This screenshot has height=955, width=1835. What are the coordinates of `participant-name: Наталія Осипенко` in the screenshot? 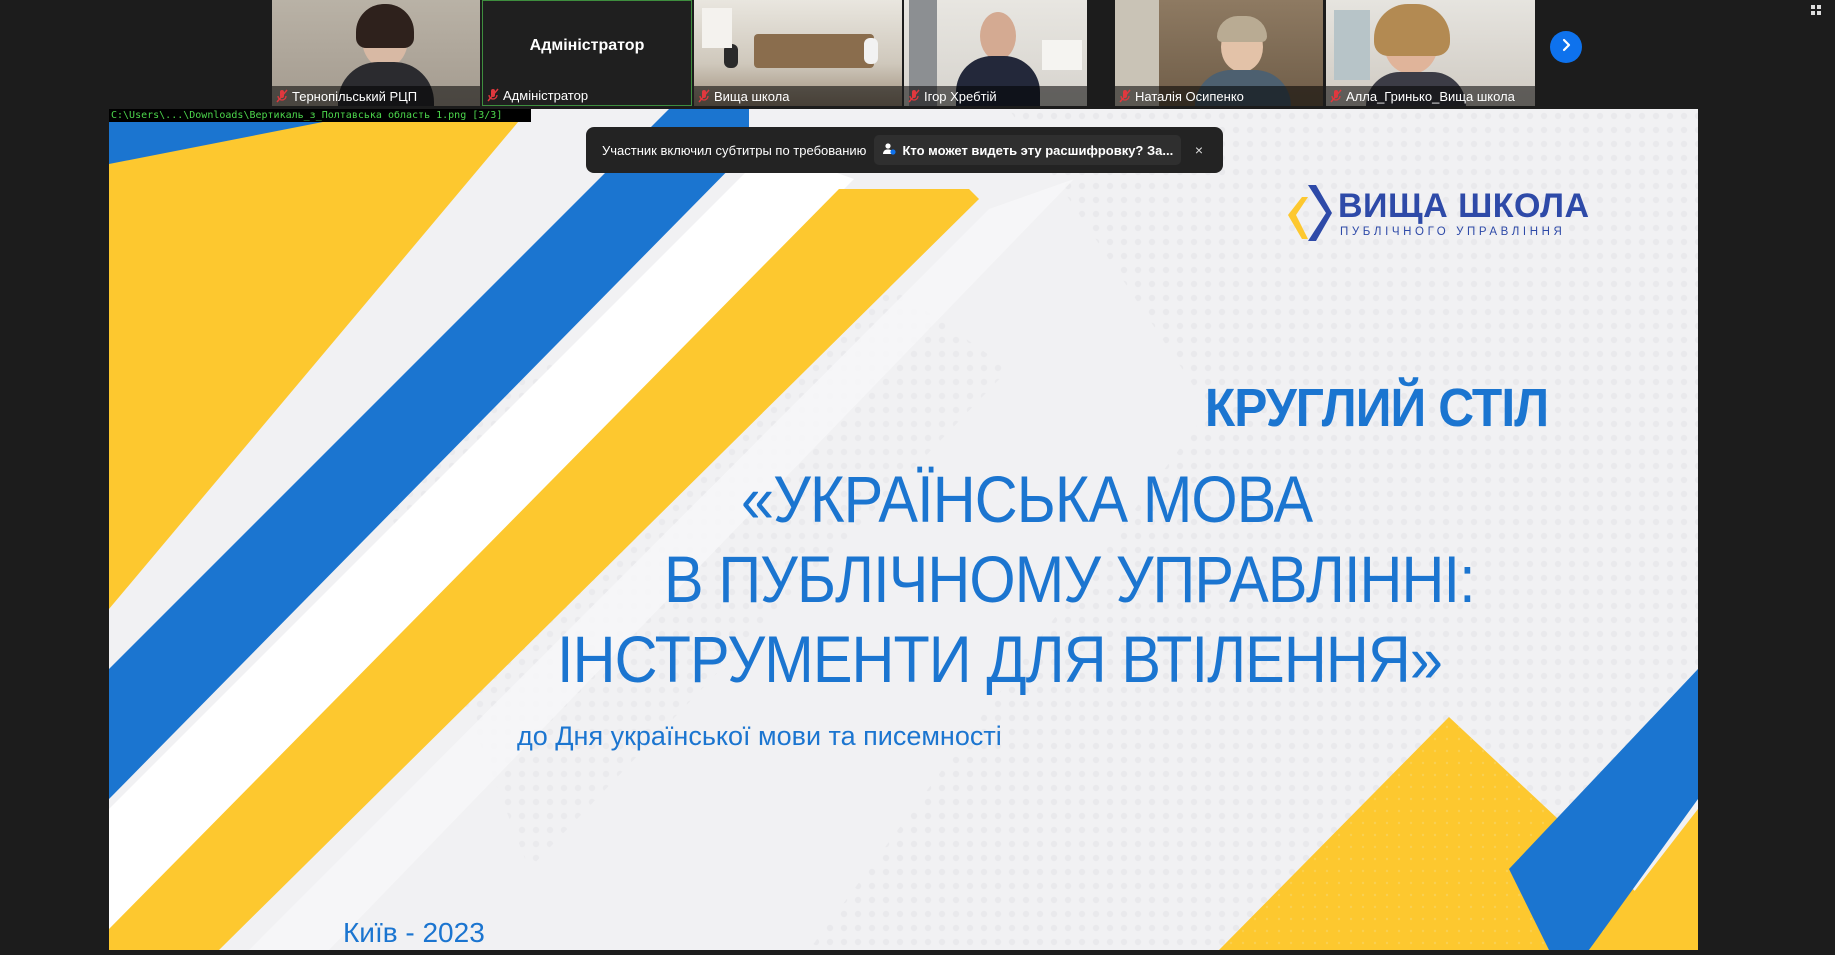 It's located at (1189, 96).